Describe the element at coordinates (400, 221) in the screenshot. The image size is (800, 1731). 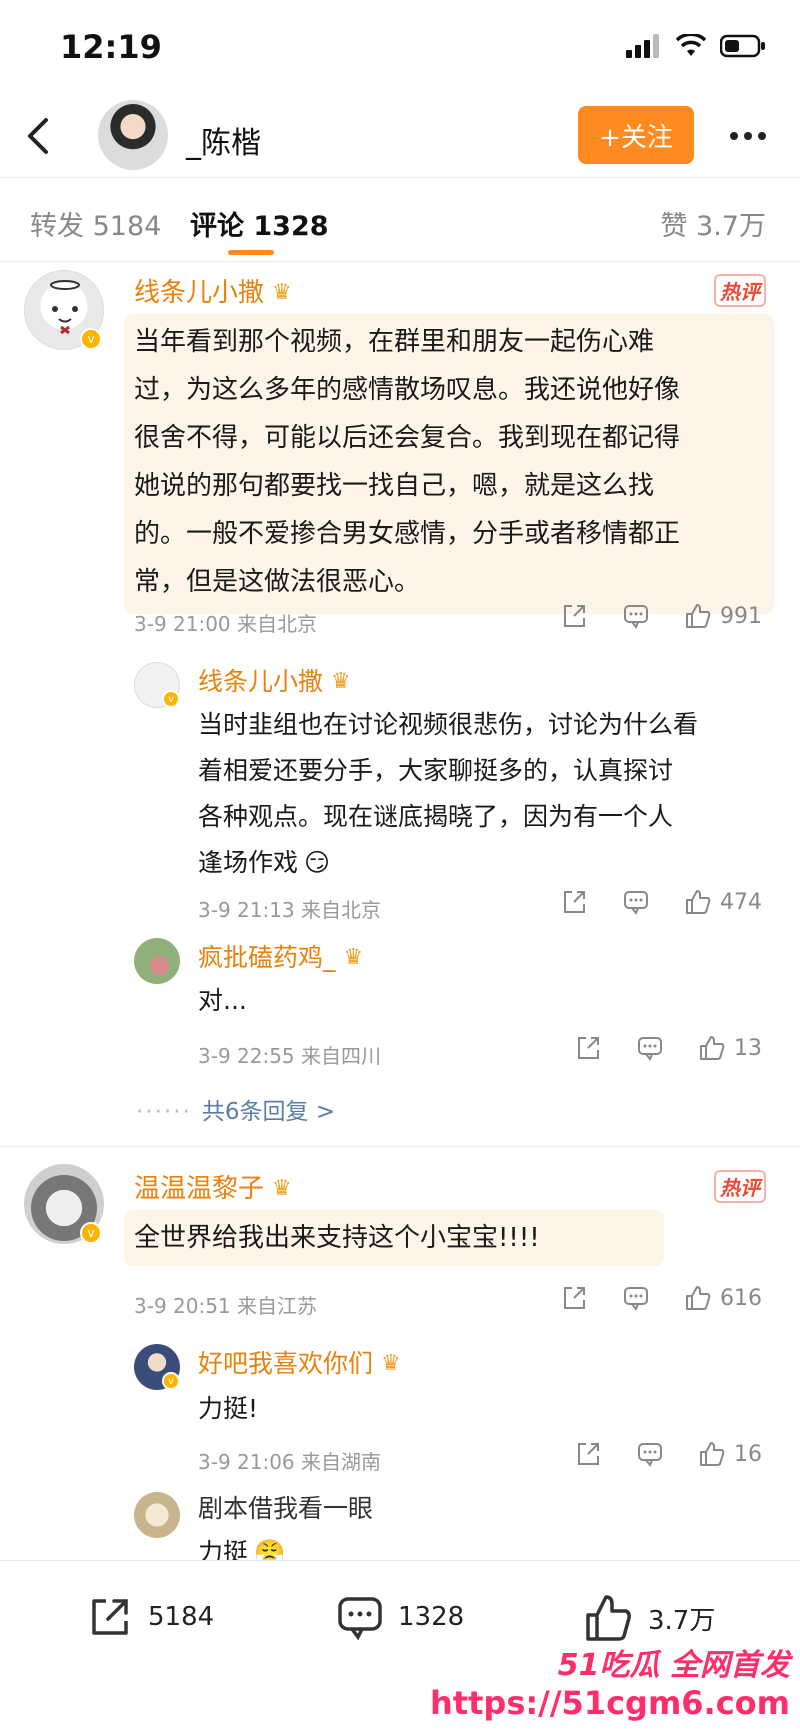
I see `tab-bar: 转发 5184 评论 1328 赞 3.7万` at that location.